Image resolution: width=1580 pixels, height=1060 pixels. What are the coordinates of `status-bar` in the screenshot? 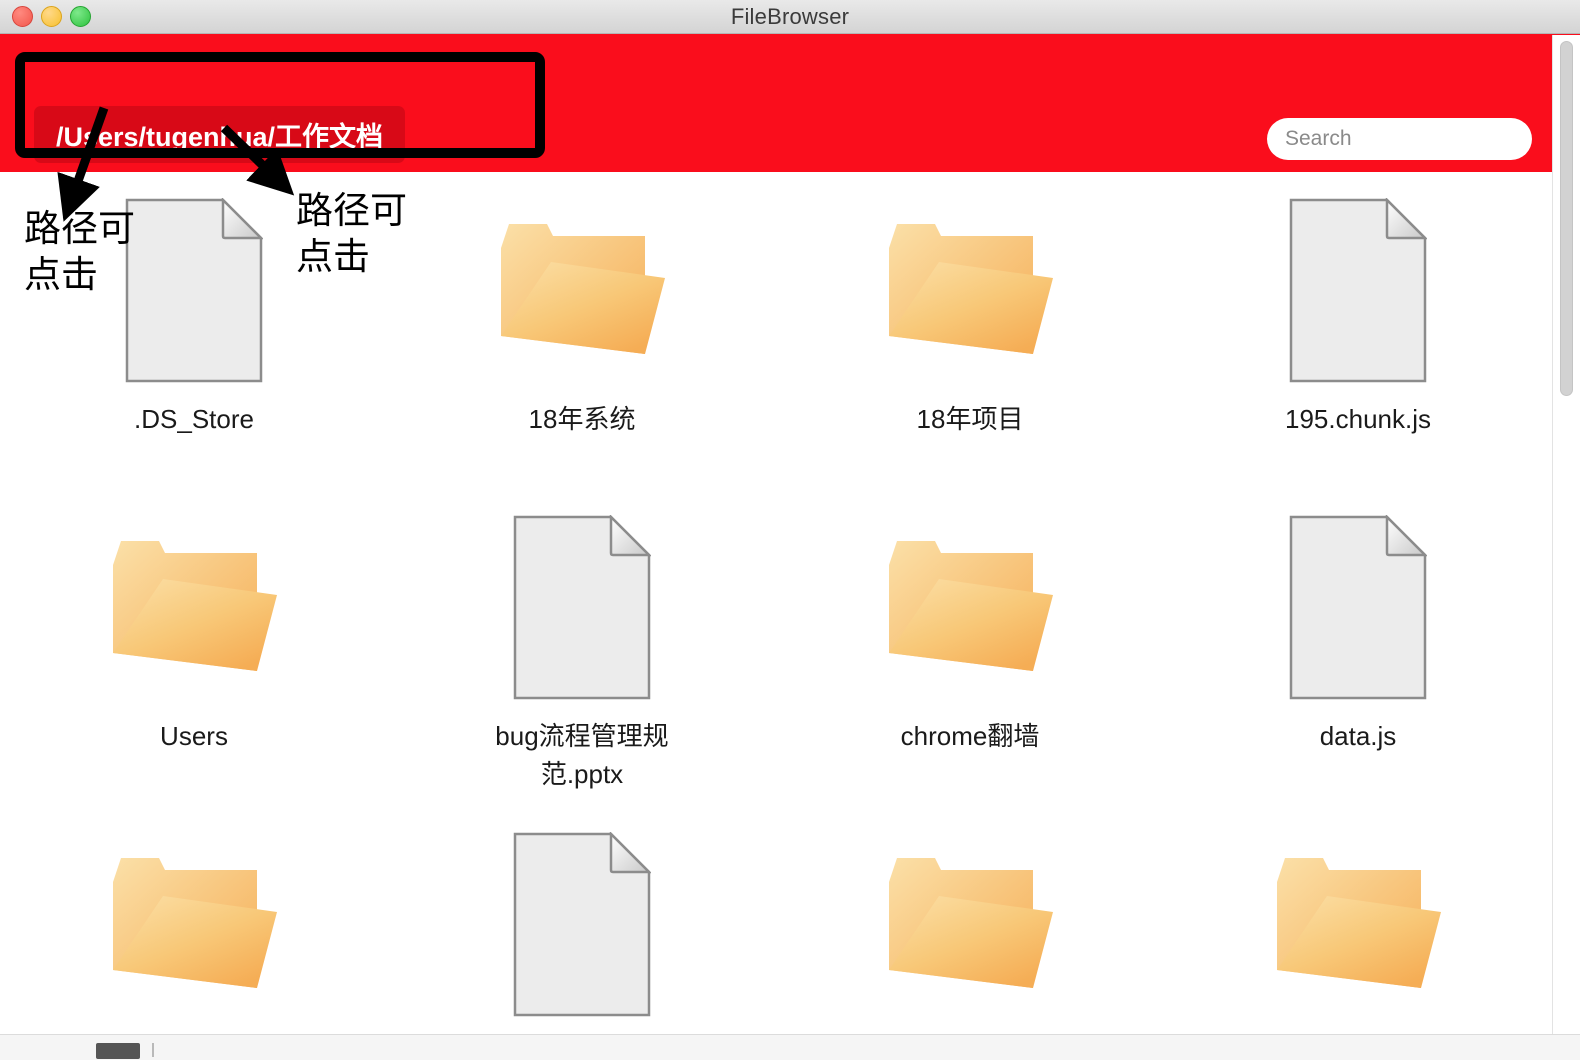 It's located at (790, 1047).